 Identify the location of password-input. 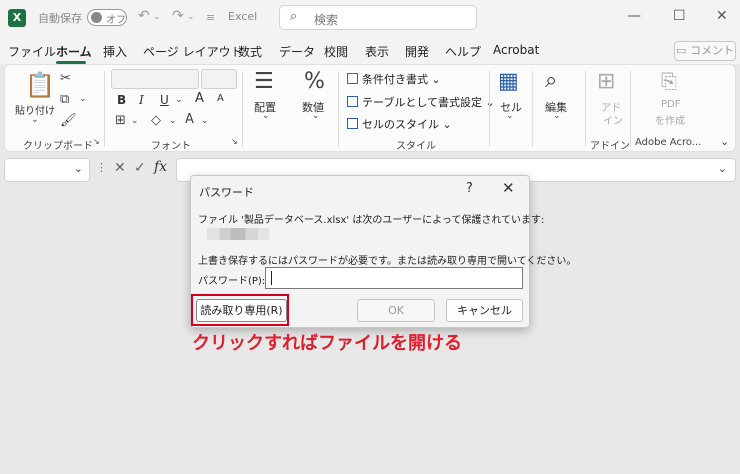
(394, 278).